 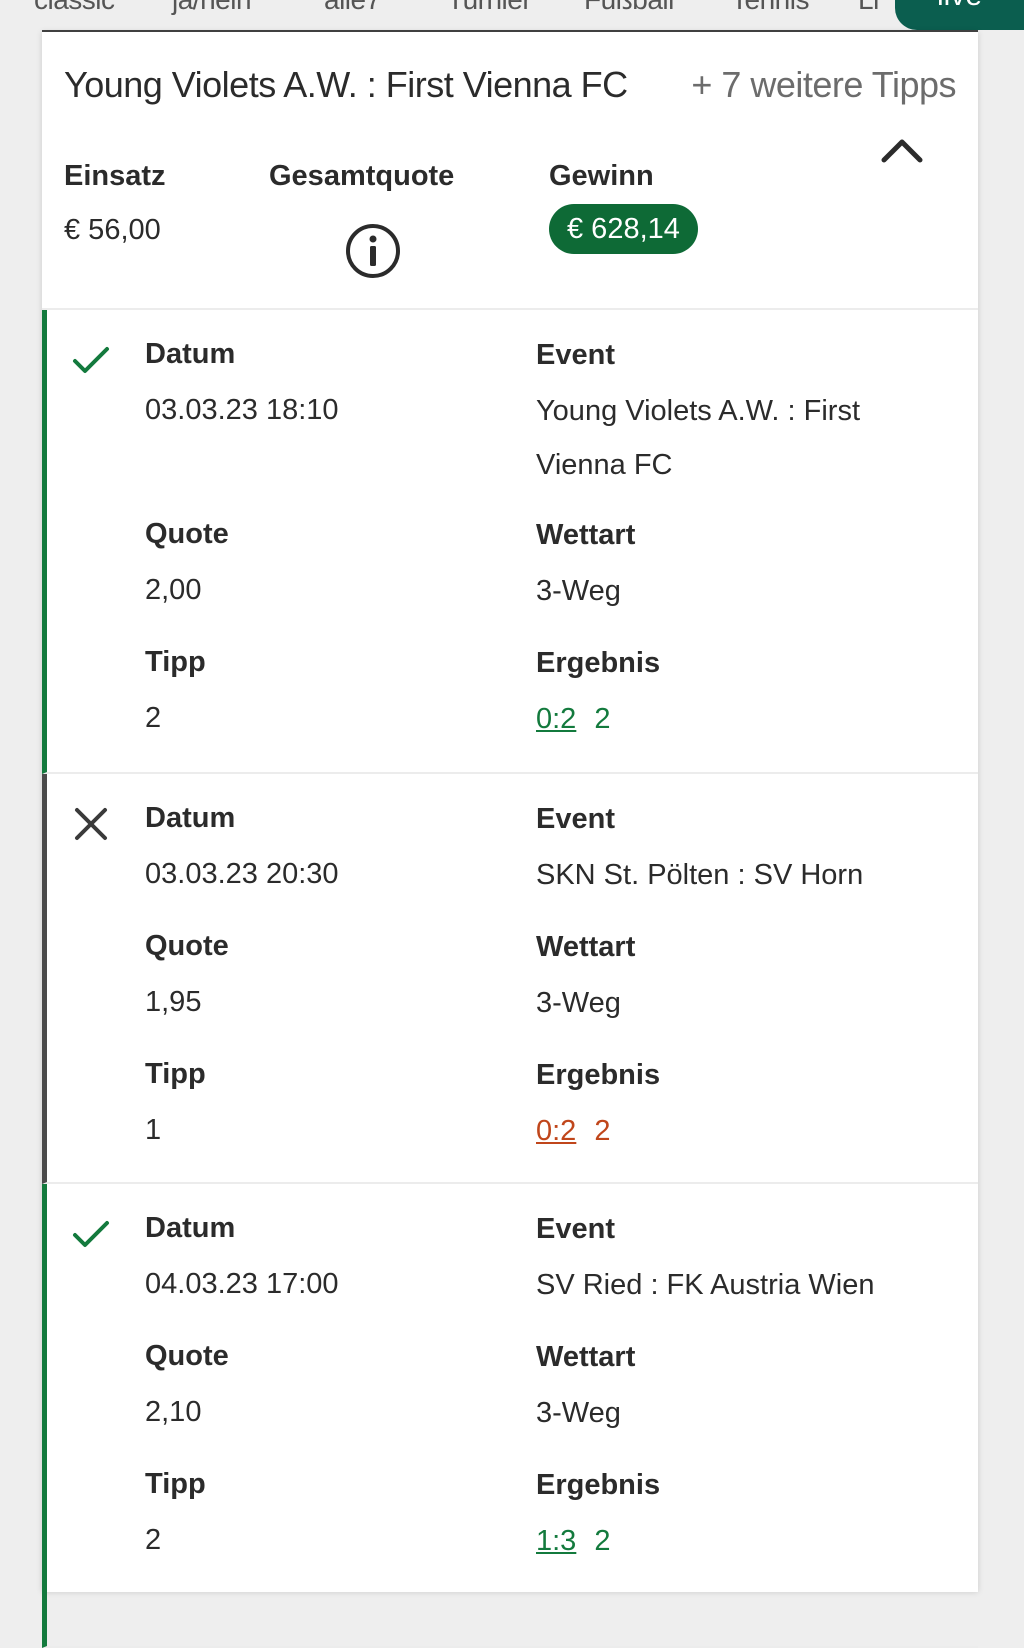 What do you see at coordinates (698, 438) in the screenshot?
I see `event-value: Young Violets A.W. : First Vienna FC` at bounding box center [698, 438].